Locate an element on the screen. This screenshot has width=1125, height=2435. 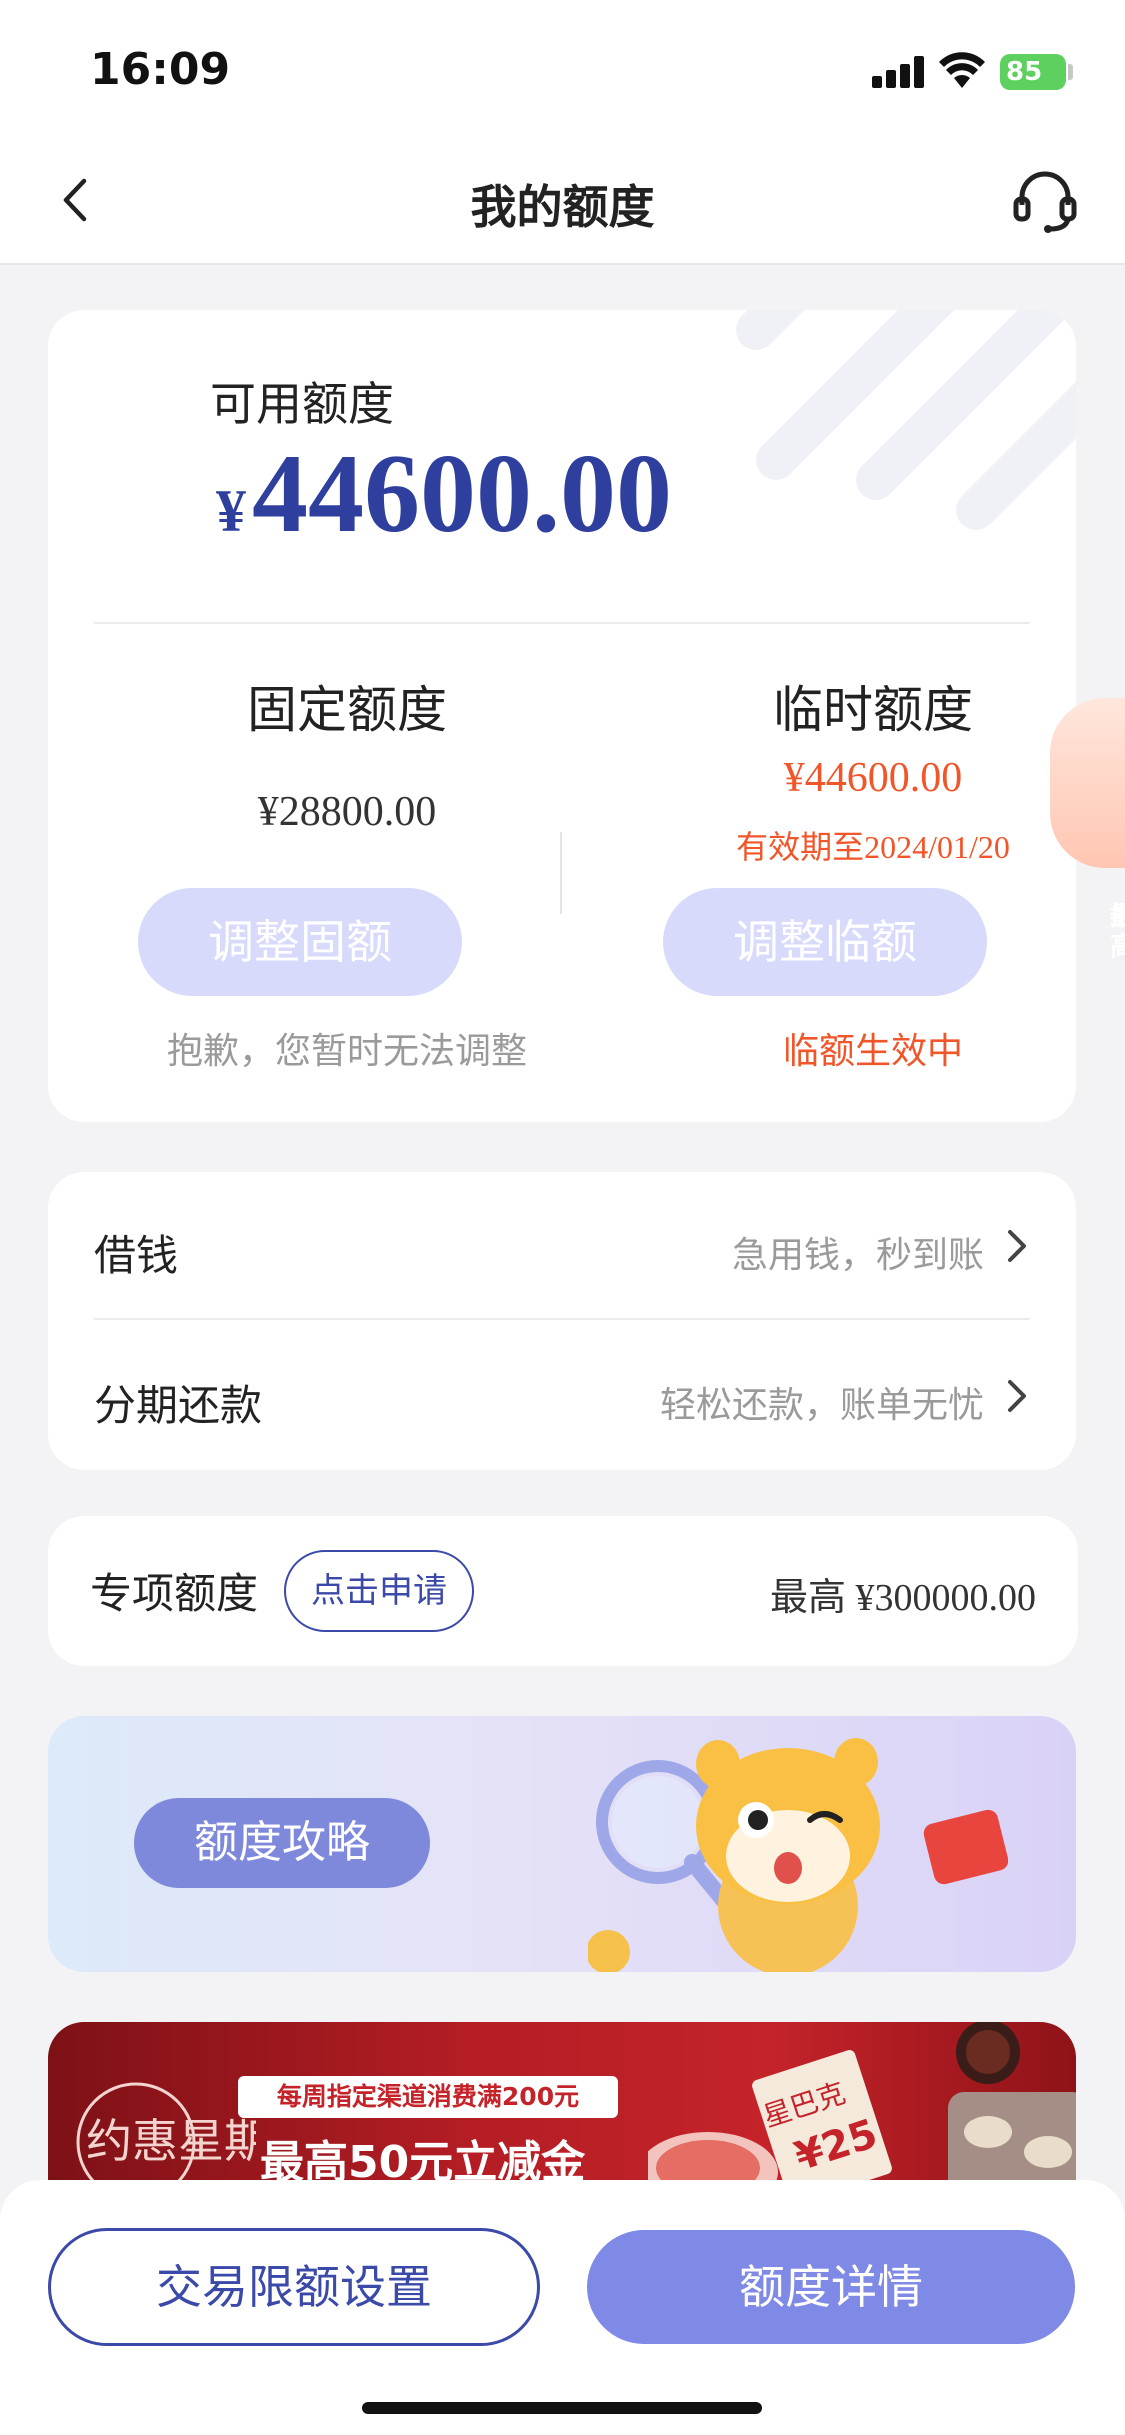
battery-tip is located at coordinates (1070, 72).